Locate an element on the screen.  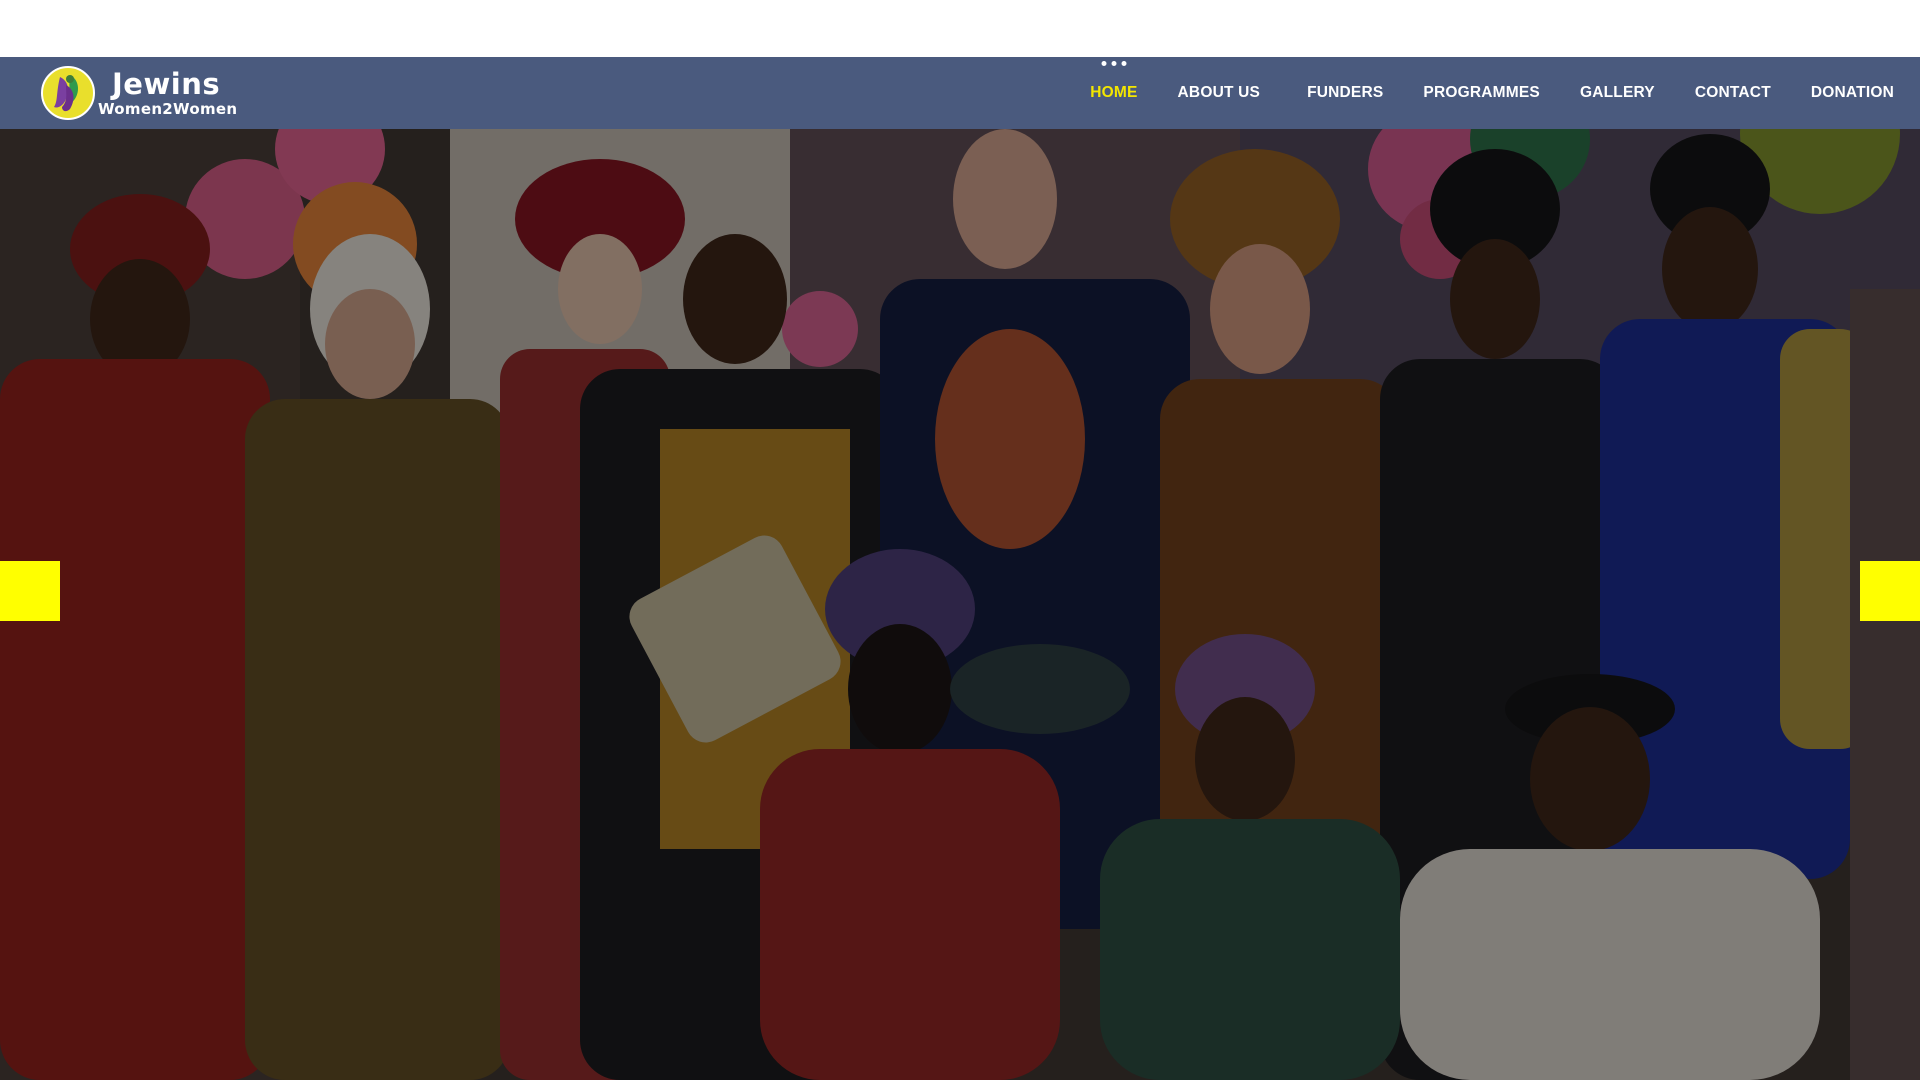
top-white-strip is located at coordinates (960, 28).